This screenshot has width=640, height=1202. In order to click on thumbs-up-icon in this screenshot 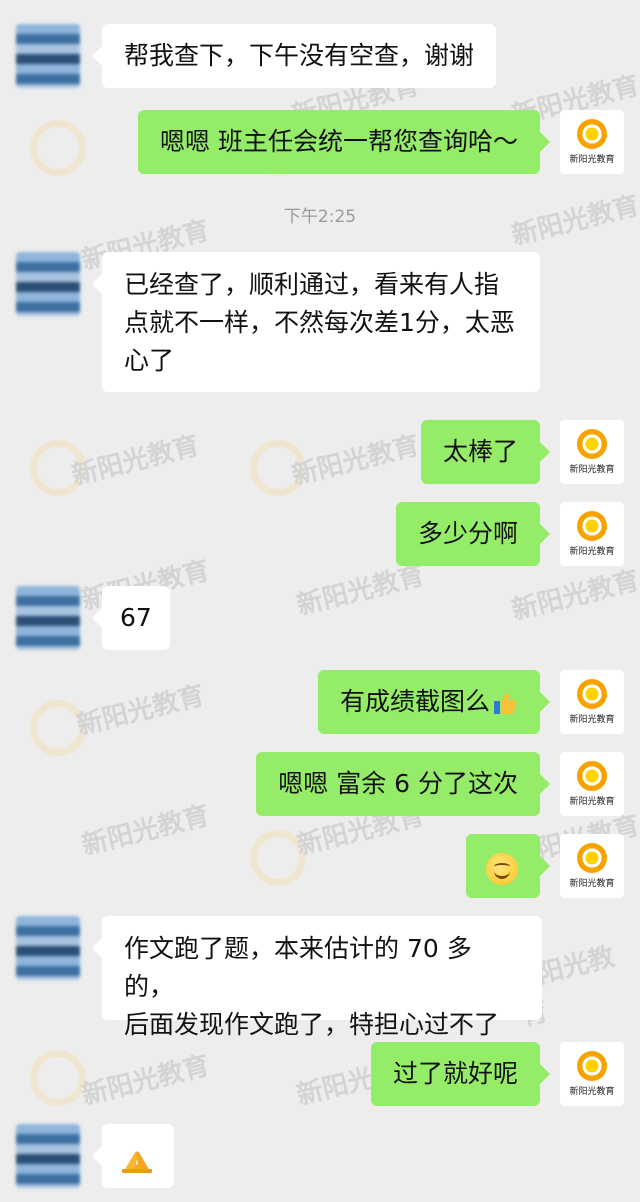, I will do `click(505, 703)`.